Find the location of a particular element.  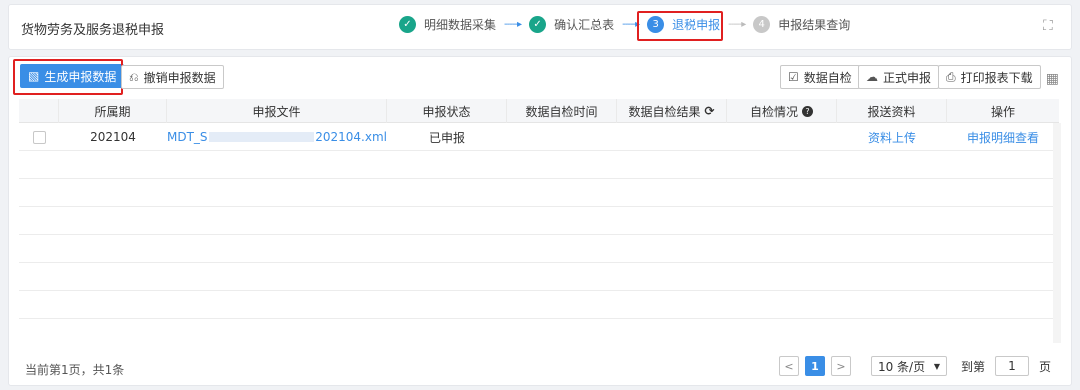

view-details-link: 申报明细查看 is located at coordinates (1003, 137).